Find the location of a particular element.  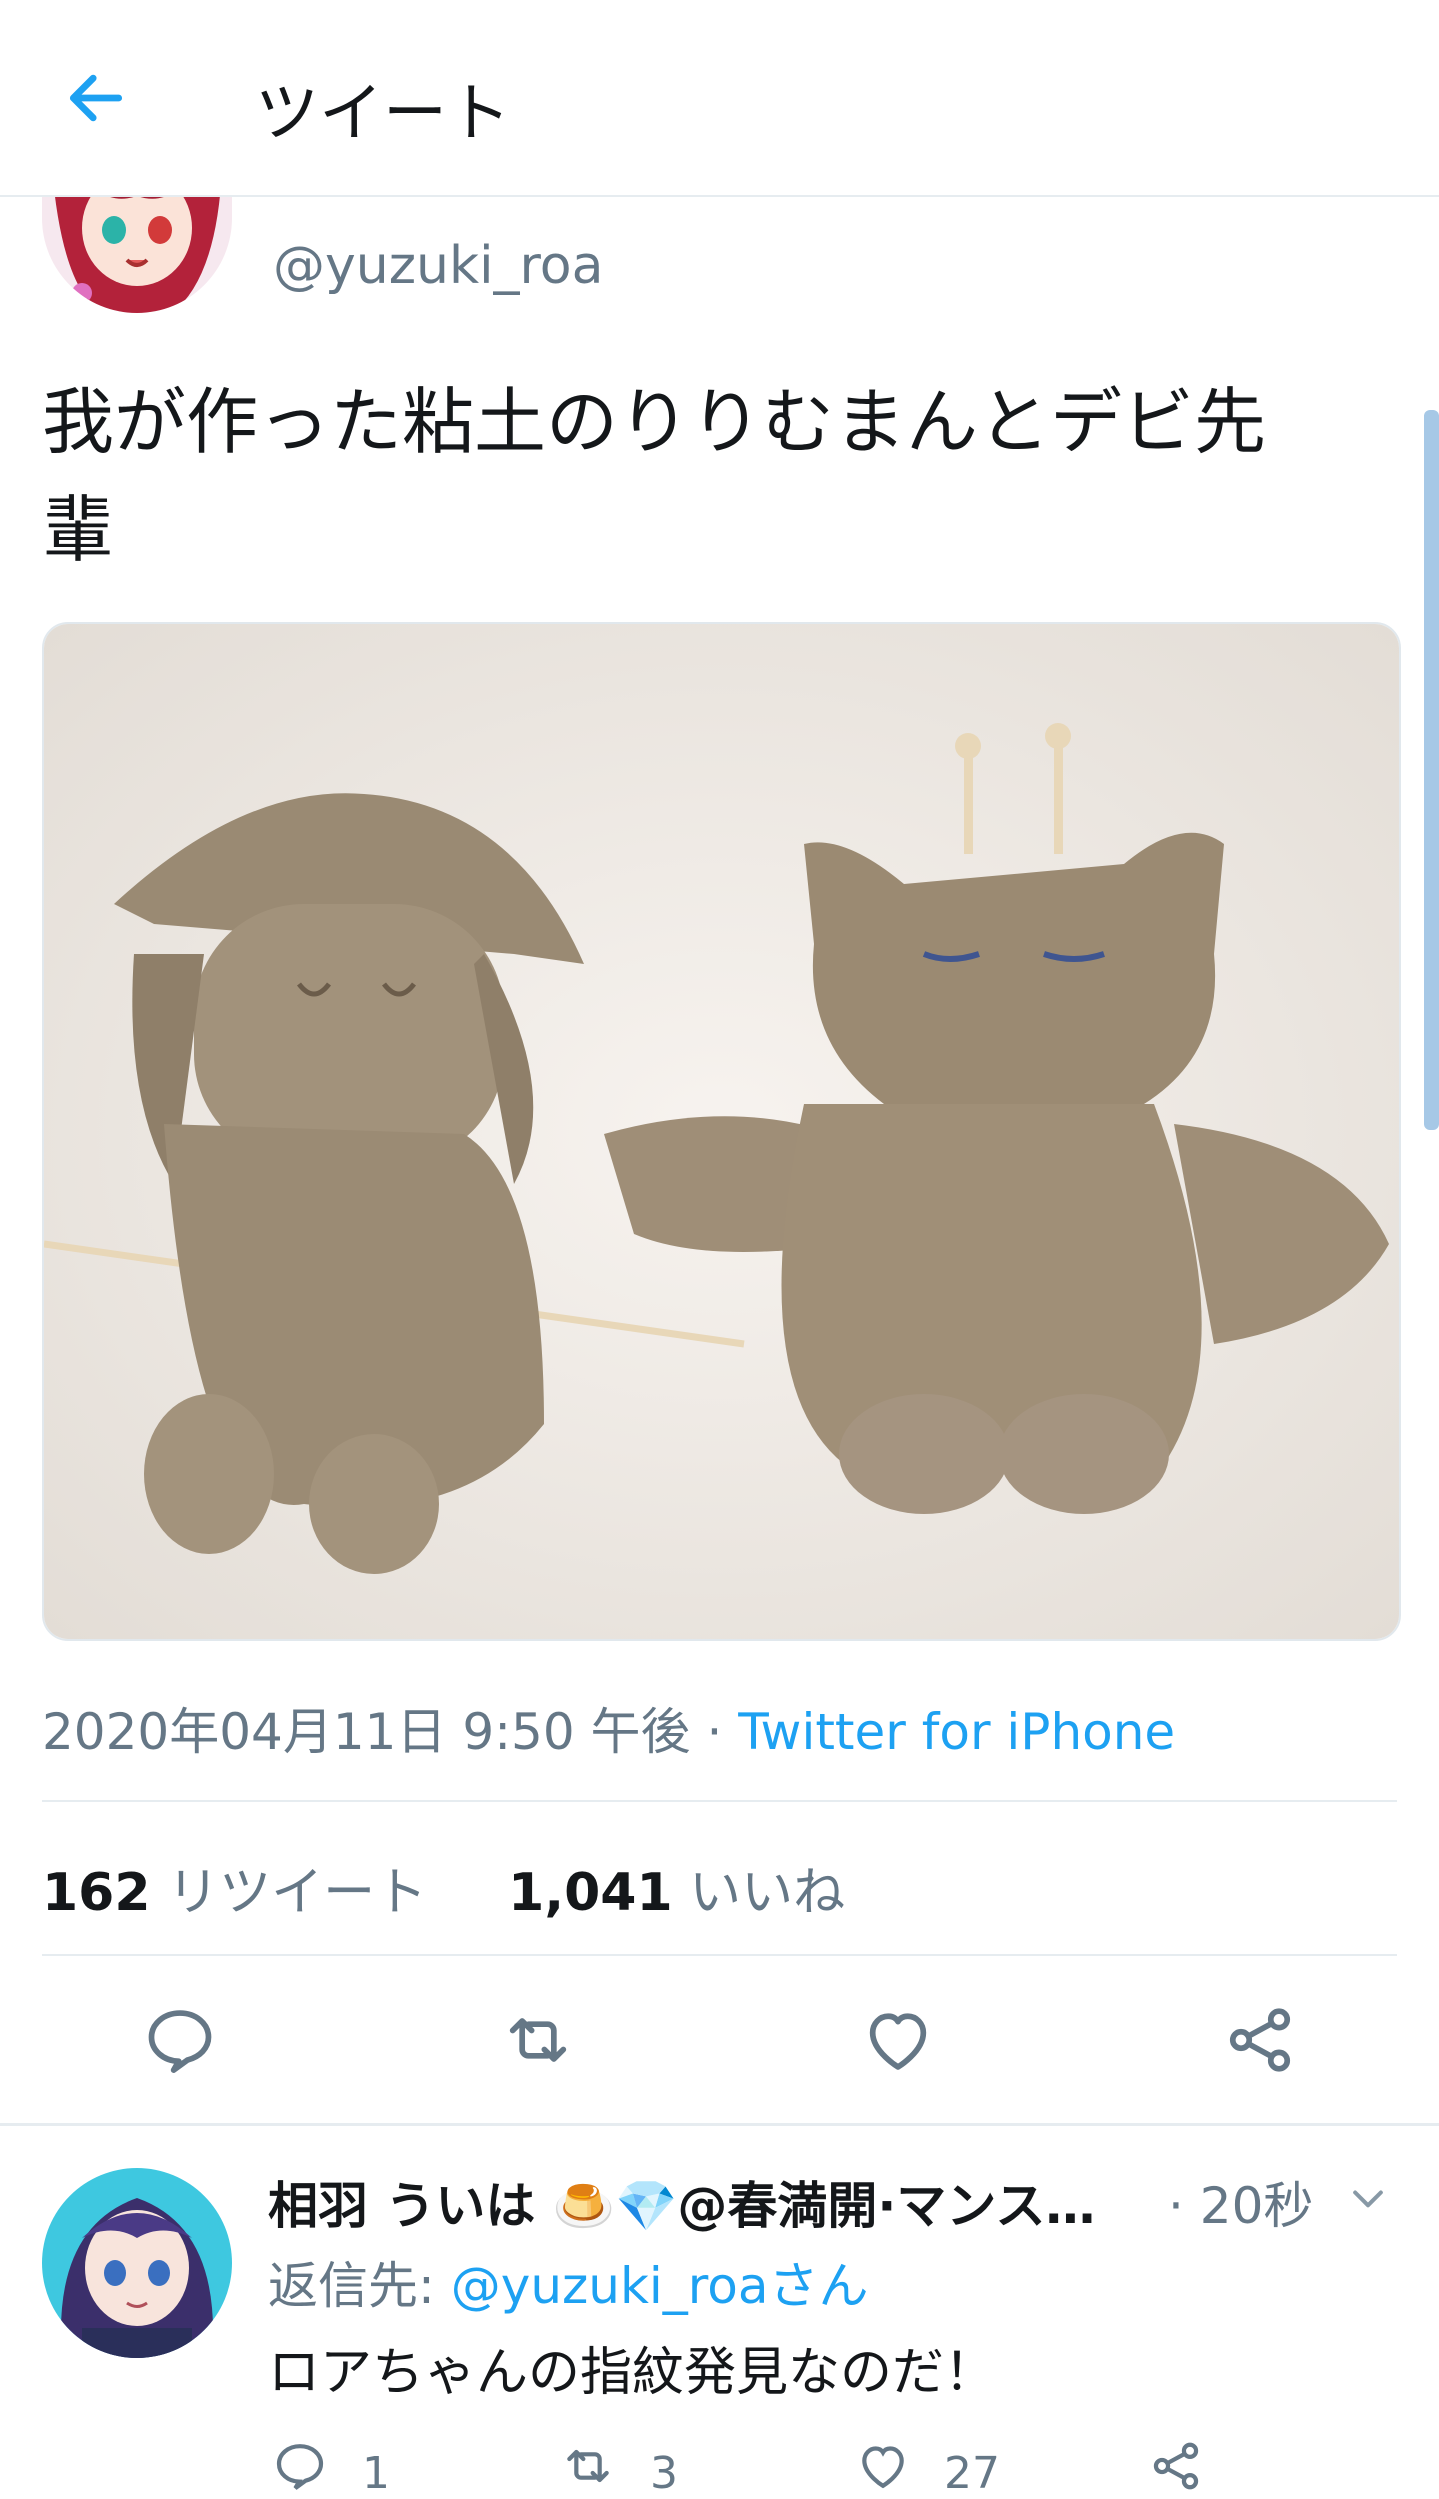

section-divider is located at coordinates (719, 2124).